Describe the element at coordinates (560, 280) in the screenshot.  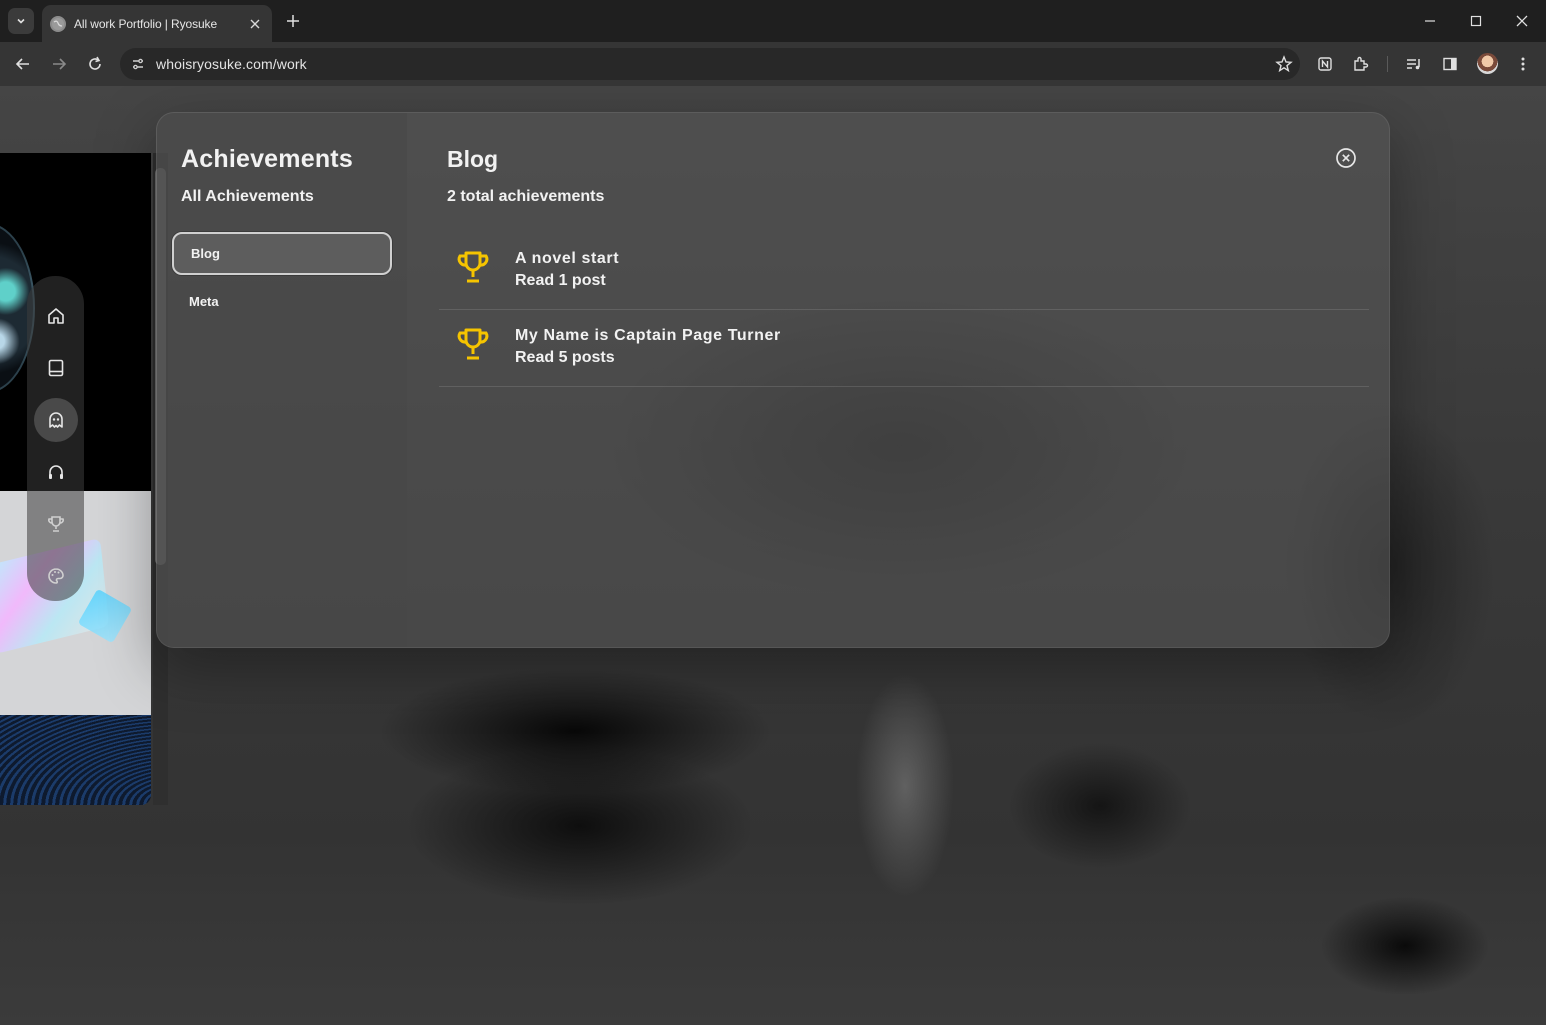
I see `achievement-description: Read 1 post` at that location.